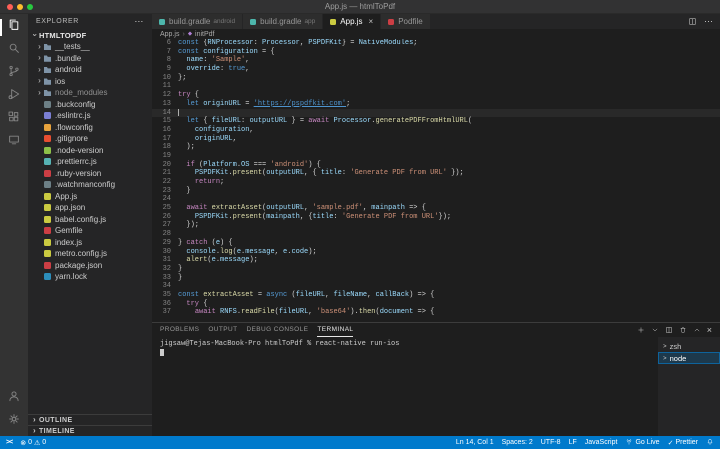 The width and height of the screenshot is (720, 449). I want to click on folder-item-__tests__: › __tests__, so click(90, 47).